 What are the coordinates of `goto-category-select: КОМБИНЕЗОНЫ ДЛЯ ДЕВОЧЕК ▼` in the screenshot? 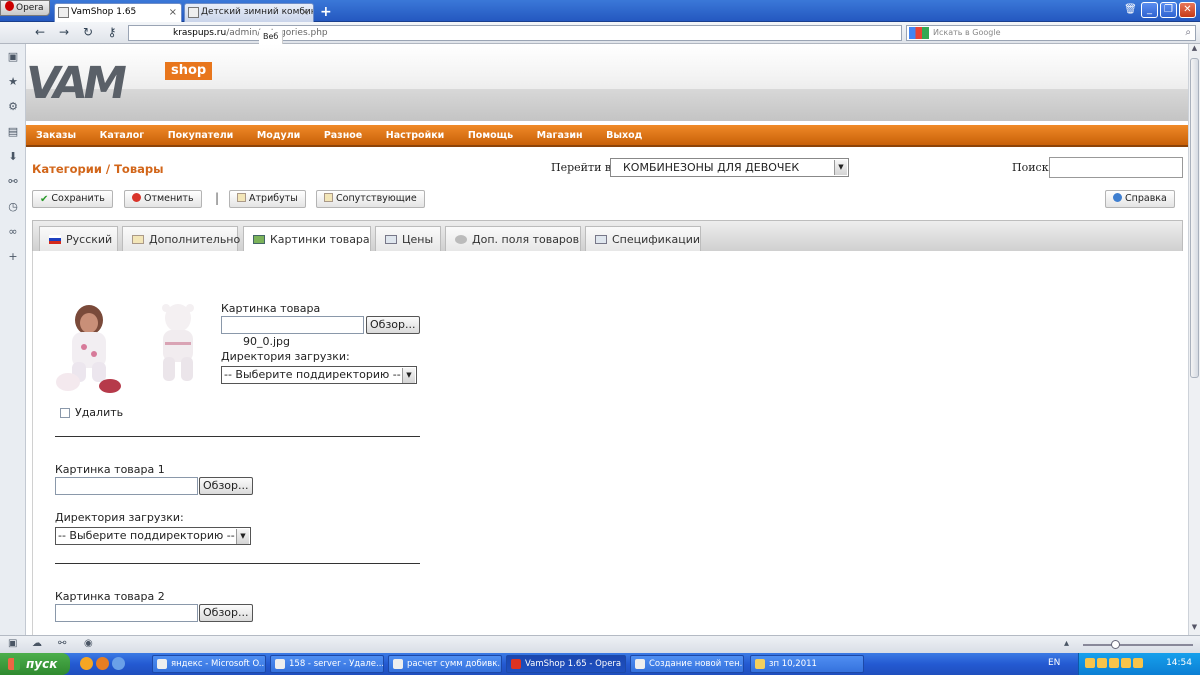 It's located at (729, 167).